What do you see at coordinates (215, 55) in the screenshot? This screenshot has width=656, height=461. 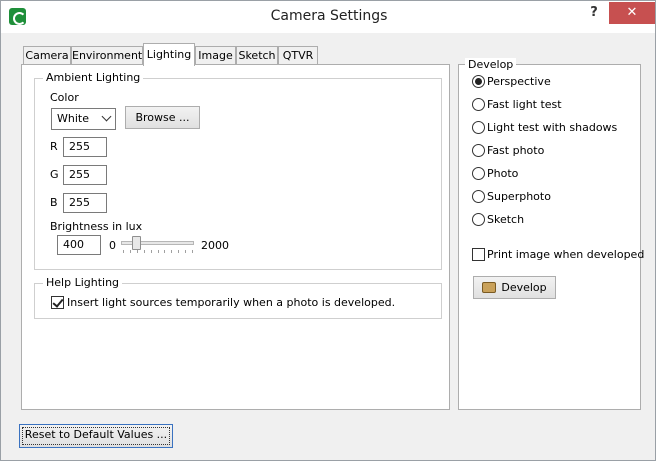 I see `tab-image: Image` at bounding box center [215, 55].